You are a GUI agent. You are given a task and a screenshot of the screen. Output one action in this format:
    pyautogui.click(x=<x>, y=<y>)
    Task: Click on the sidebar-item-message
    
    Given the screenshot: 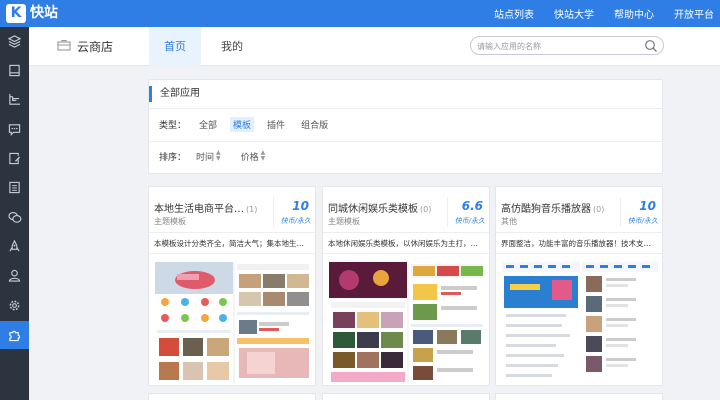 What is the action you would take?
    pyautogui.click(x=14, y=129)
    